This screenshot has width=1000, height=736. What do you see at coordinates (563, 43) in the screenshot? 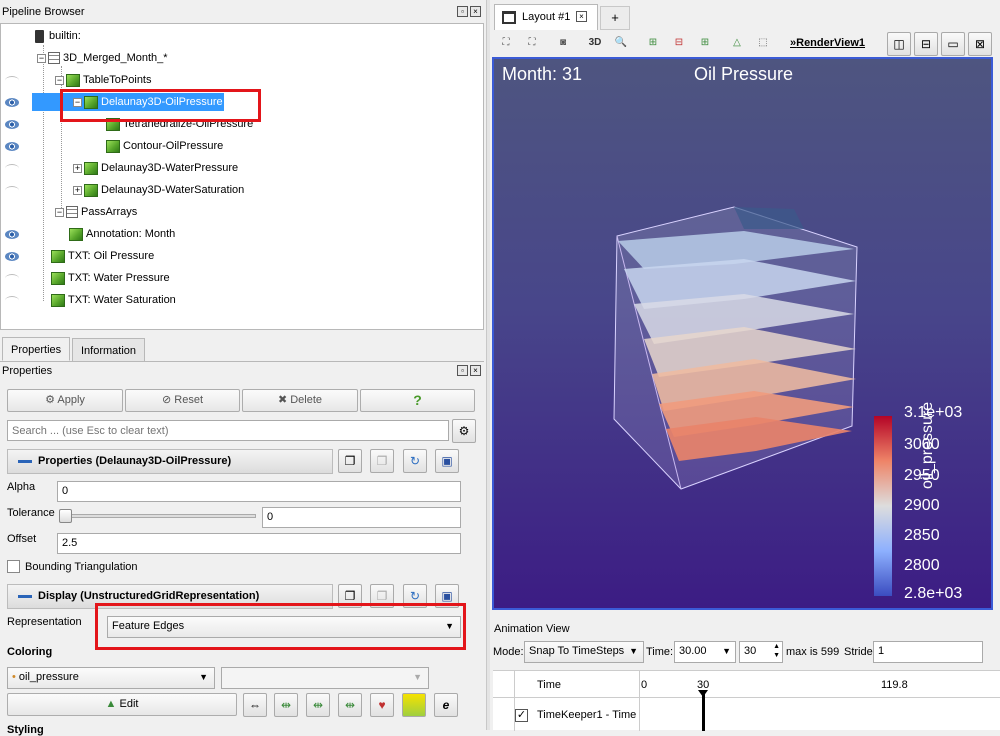
I see `camera-icon: ◙` at bounding box center [563, 43].